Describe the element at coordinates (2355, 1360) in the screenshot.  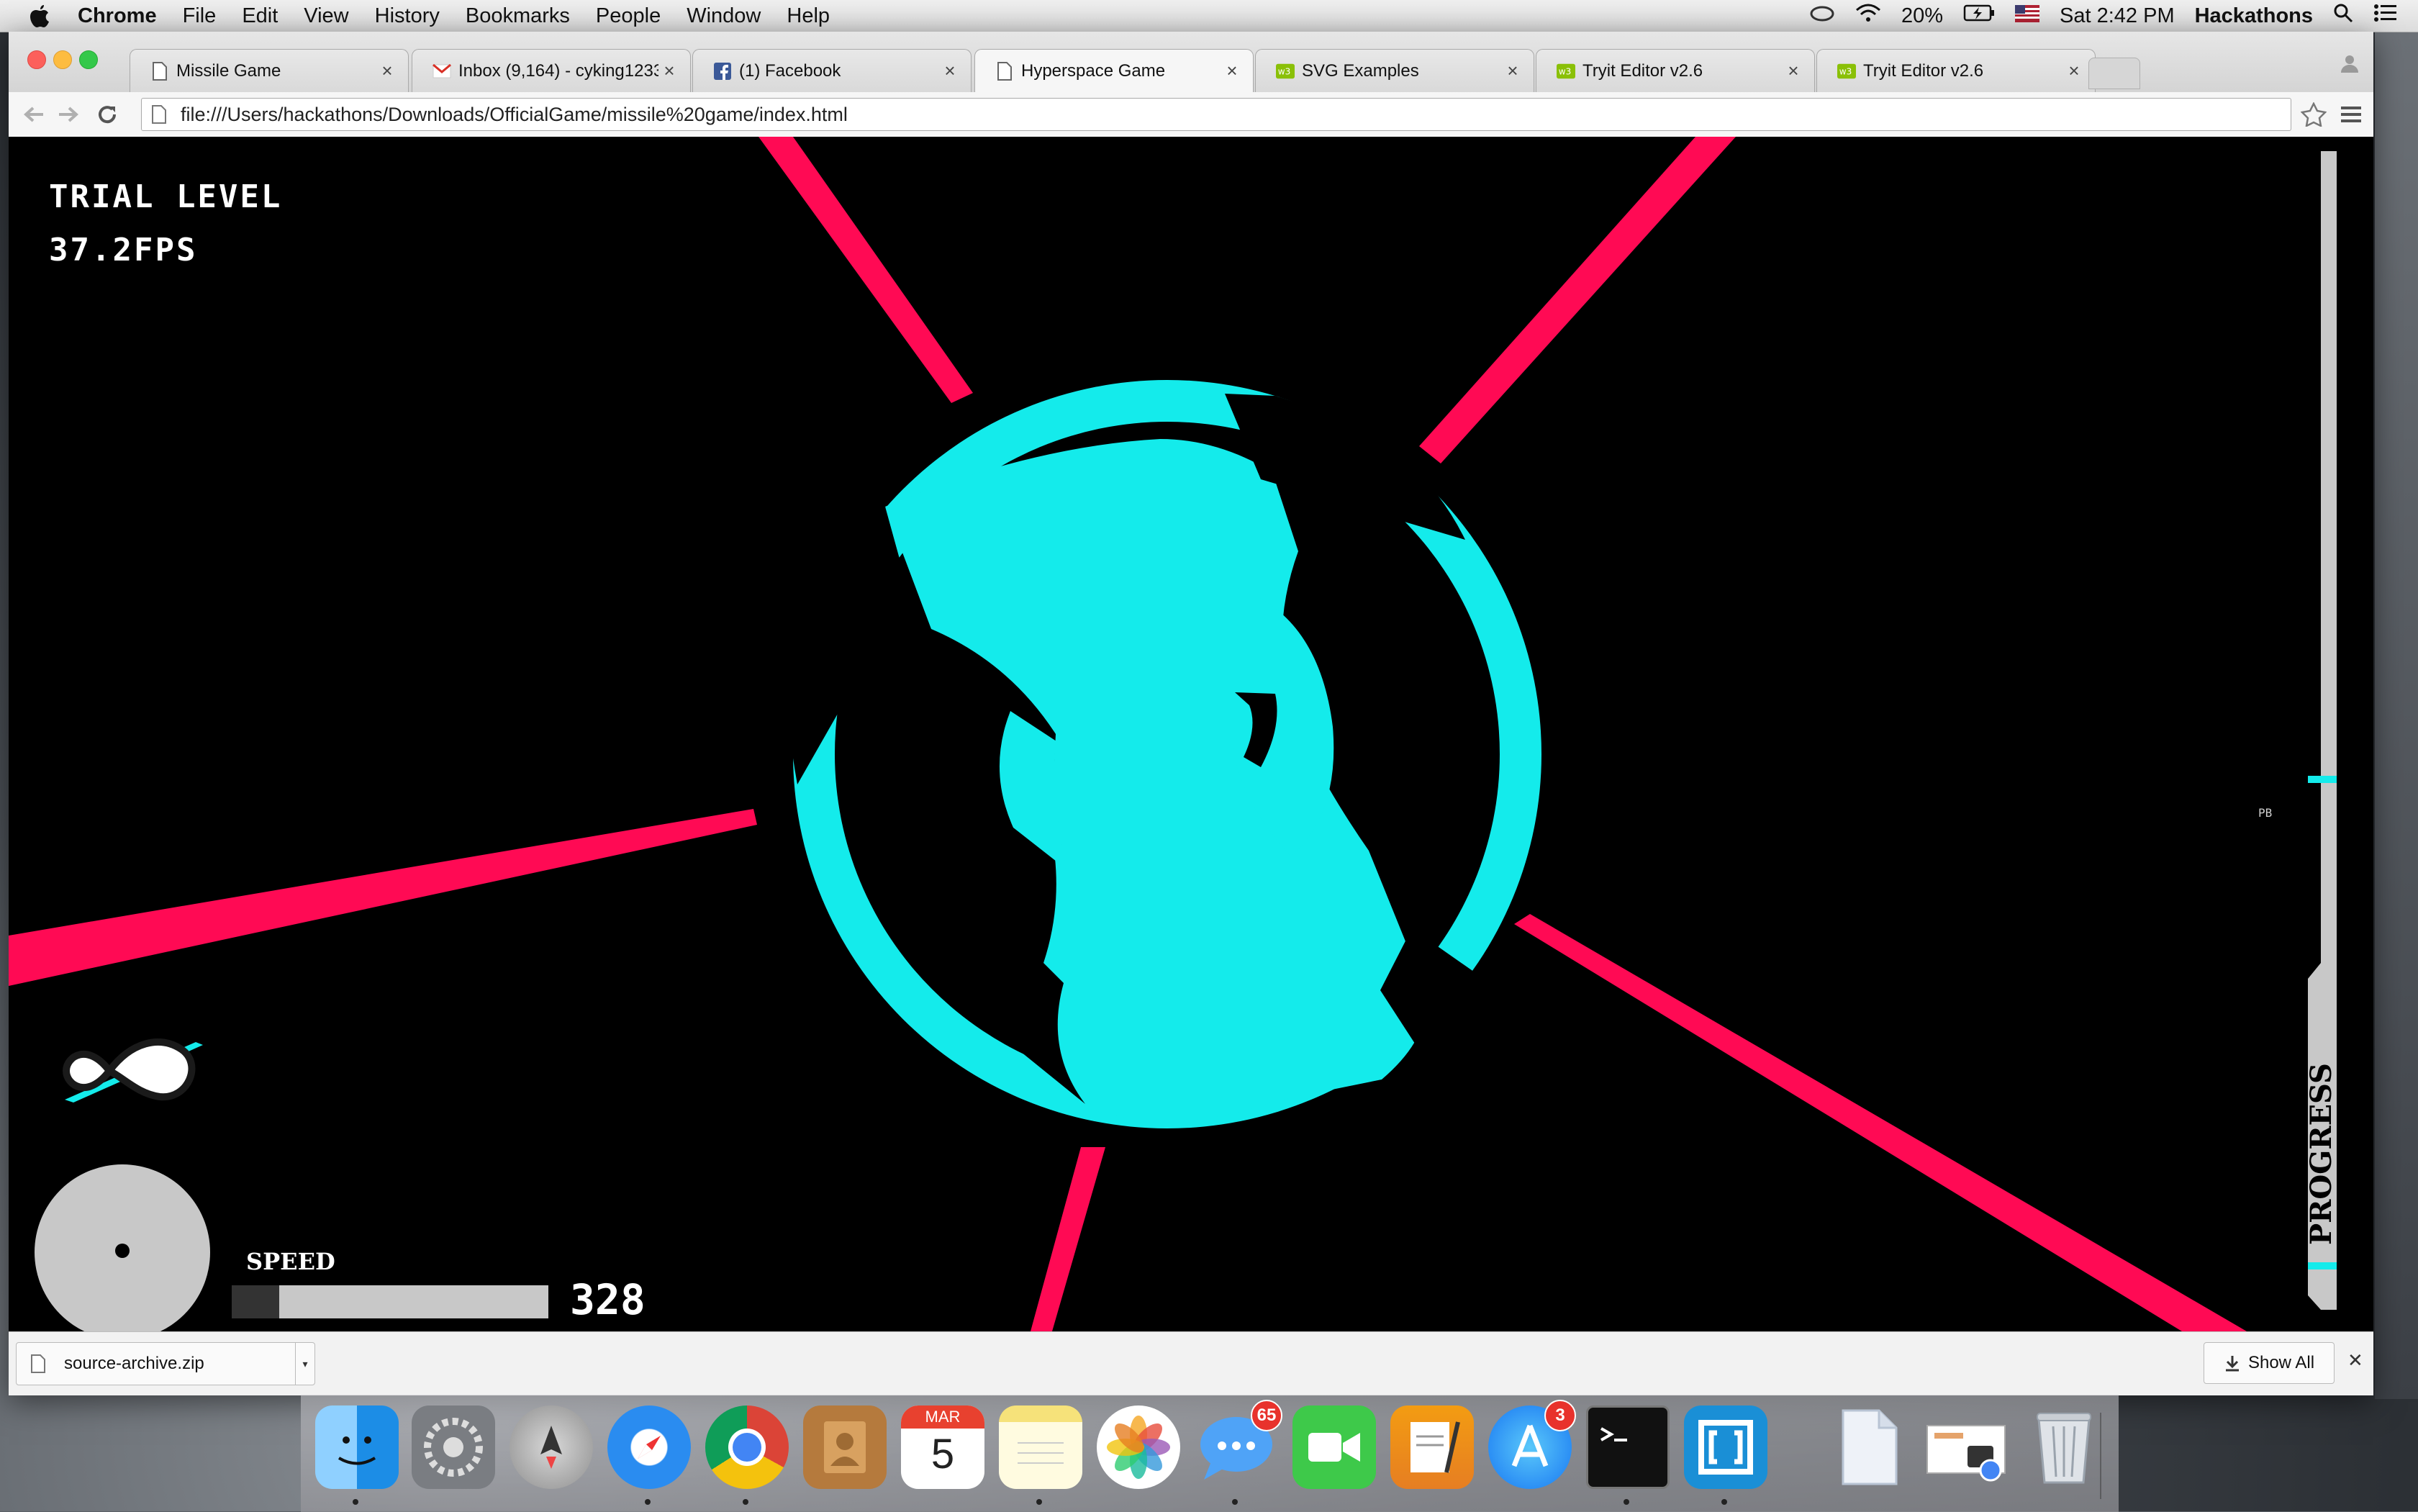
I see `close-download-bar-icon: ✕` at that location.